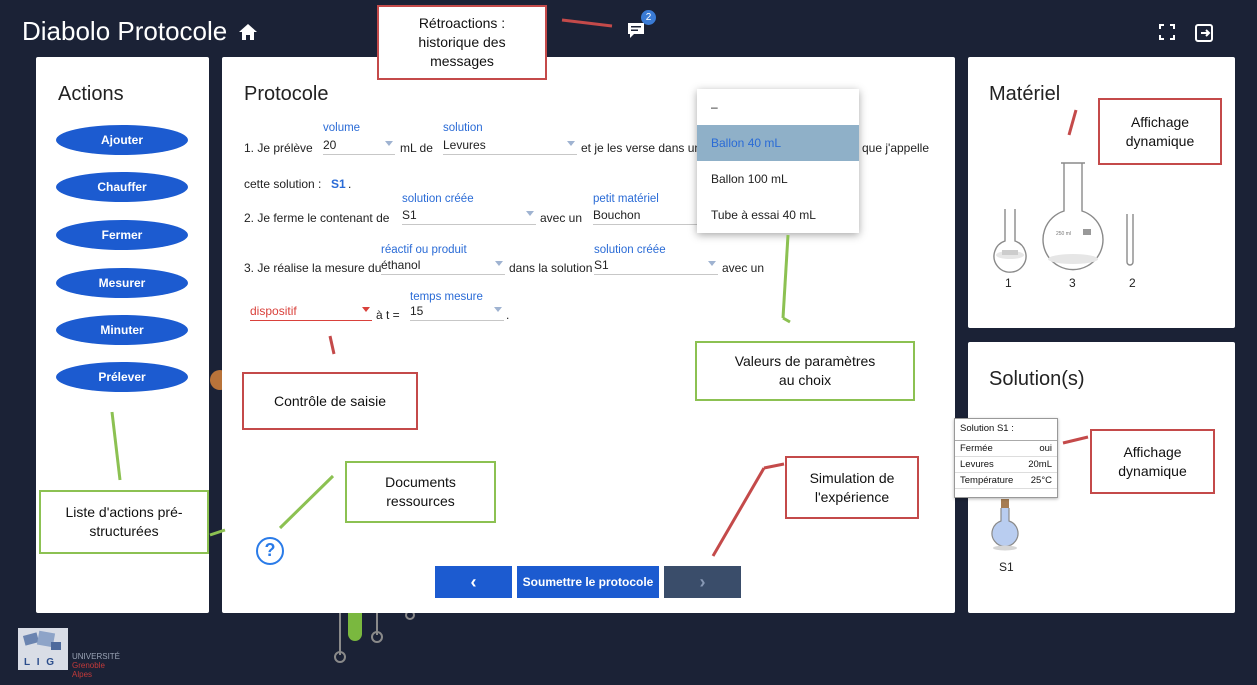  Describe the element at coordinates (852, 487) in the screenshot. I see `annotation-simulation: Simulation de l'expérience` at that location.